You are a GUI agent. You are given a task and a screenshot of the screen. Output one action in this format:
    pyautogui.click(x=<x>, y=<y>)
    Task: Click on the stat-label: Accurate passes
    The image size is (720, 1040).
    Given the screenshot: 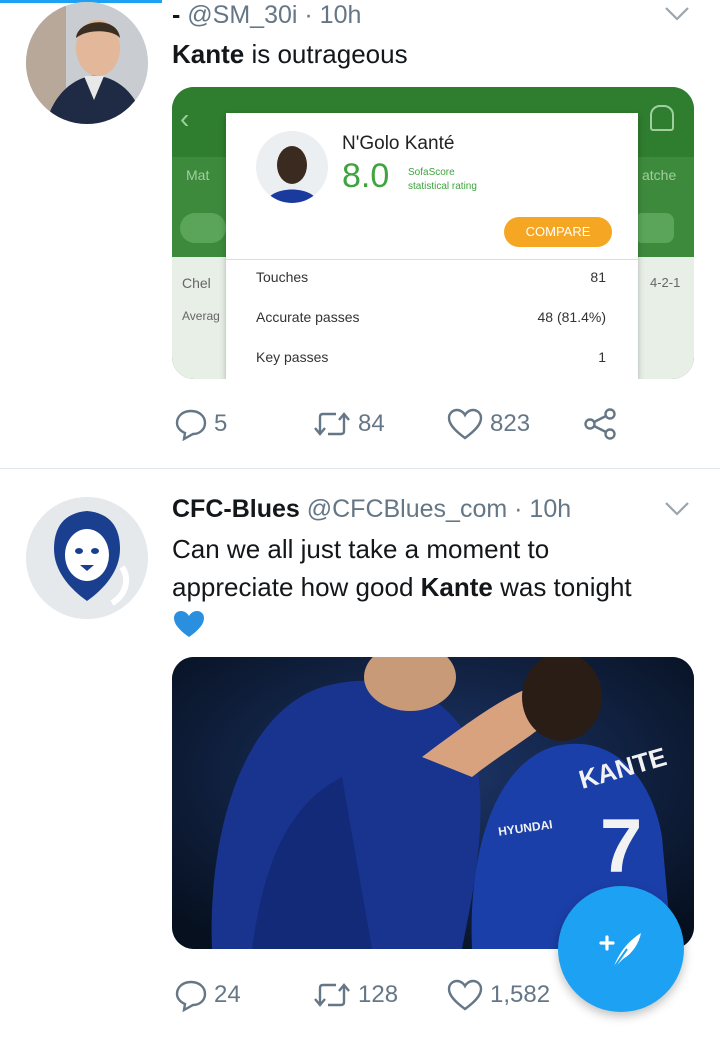 What is the action you would take?
    pyautogui.click(x=308, y=317)
    